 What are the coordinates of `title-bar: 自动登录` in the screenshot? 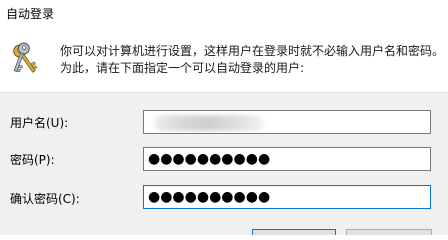 It's located at (224, 15).